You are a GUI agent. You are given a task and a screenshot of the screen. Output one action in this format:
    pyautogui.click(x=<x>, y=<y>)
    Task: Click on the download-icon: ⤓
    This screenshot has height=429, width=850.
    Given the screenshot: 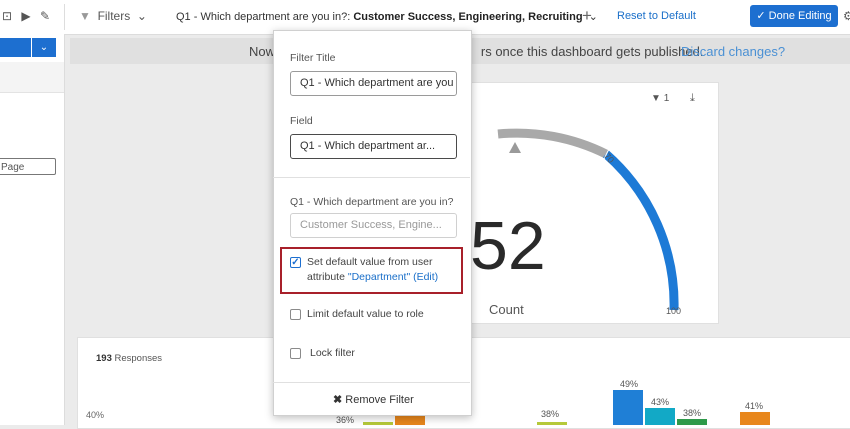 What is the action you would take?
    pyautogui.click(x=692, y=98)
    